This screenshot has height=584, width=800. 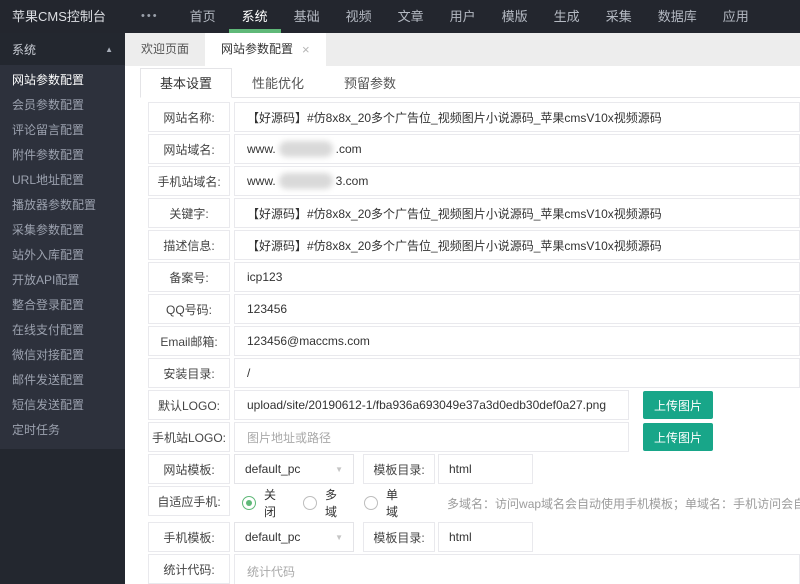 What do you see at coordinates (59, 16) in the screenshot?
I see `app-title: 苹果CMS控制台` at bounding box center [59, 16].